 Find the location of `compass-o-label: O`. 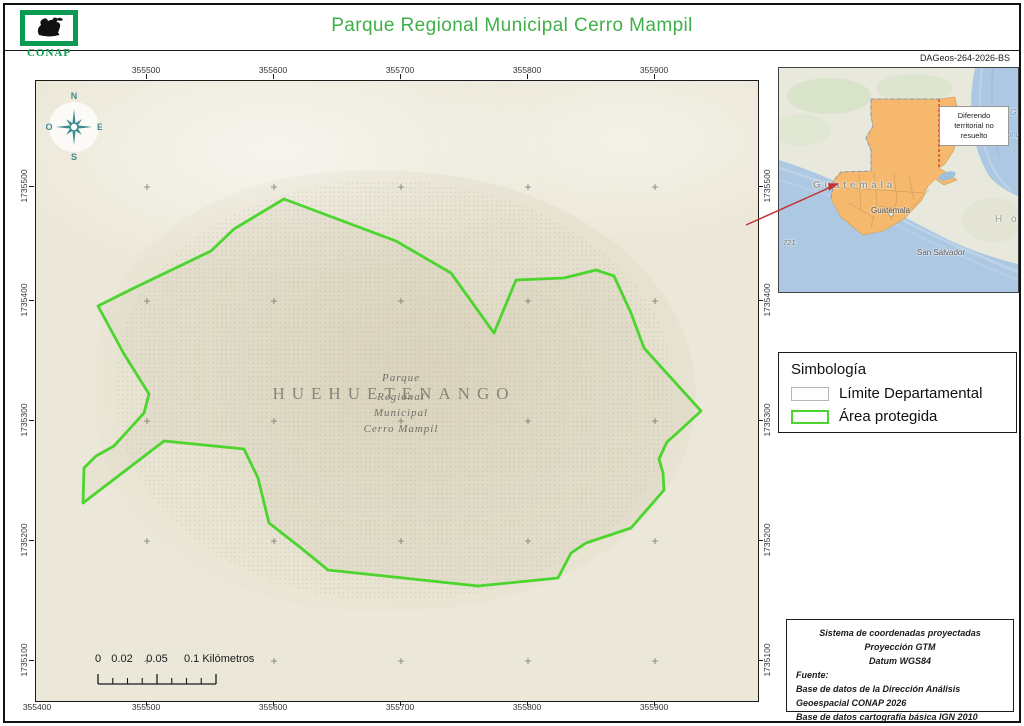

compass-o-label: O is located at coordinates (49, 127).